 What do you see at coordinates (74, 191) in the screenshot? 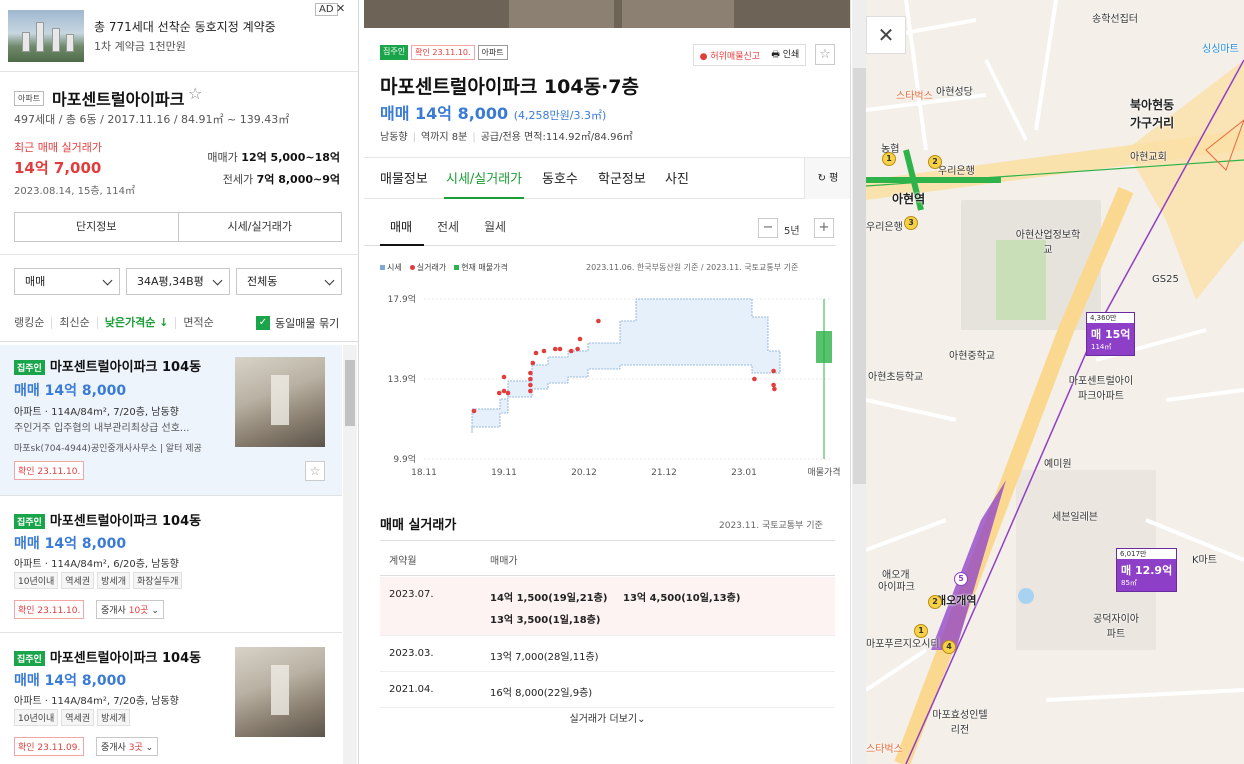
I see `recent-trade-date: 2023.08.14, 15층, 114㎡` at bounding box center [74, 191].